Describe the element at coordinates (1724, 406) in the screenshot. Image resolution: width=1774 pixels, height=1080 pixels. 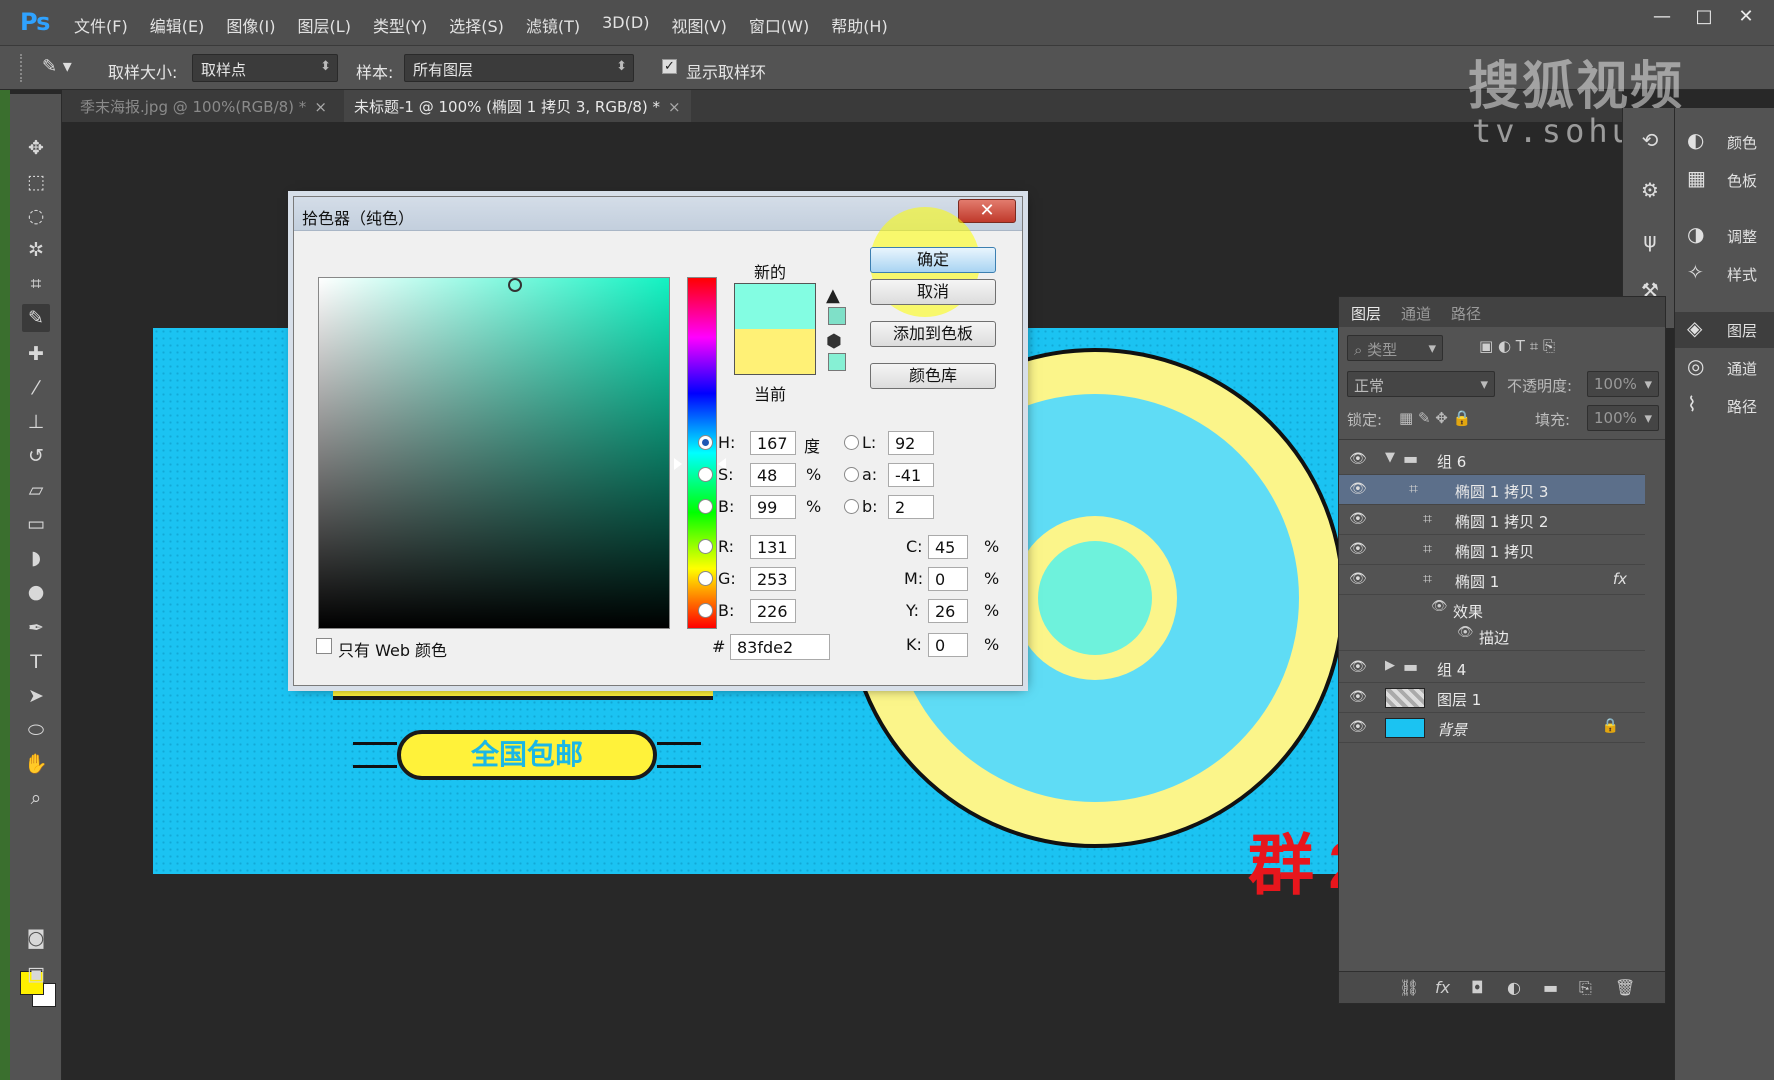
I see `dock-paths: ⌇ 路径` at that location.